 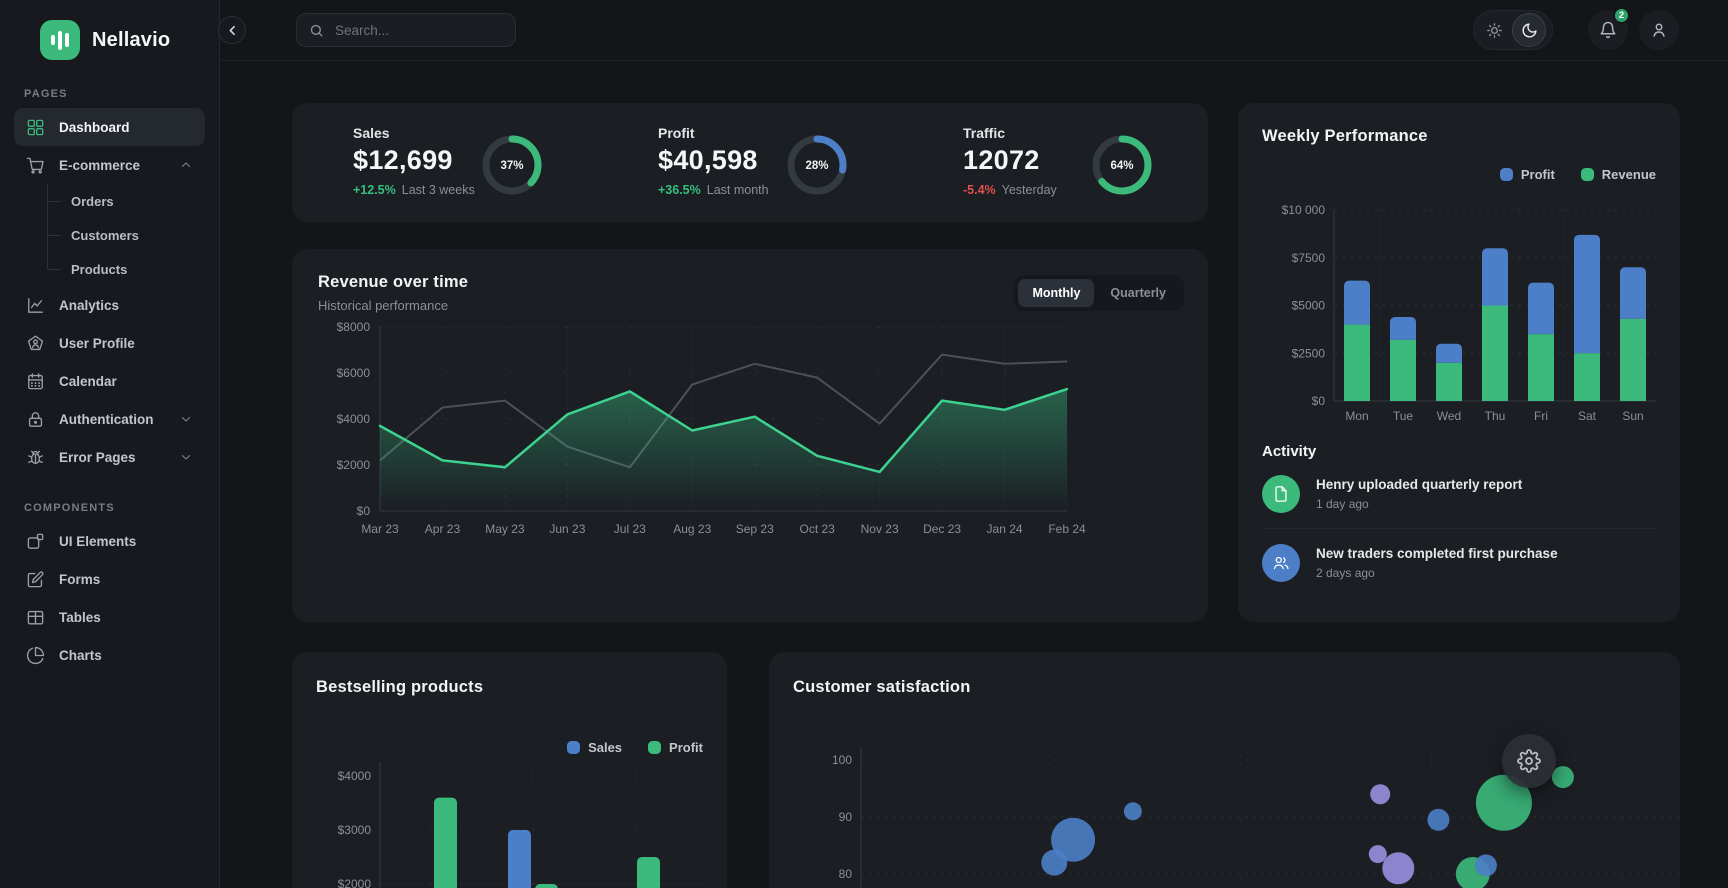 What do you see at coordinates (89, 305) in the screenshot?
I see `sidebar-item-label: Analytics` at bounding box center [89, 305].